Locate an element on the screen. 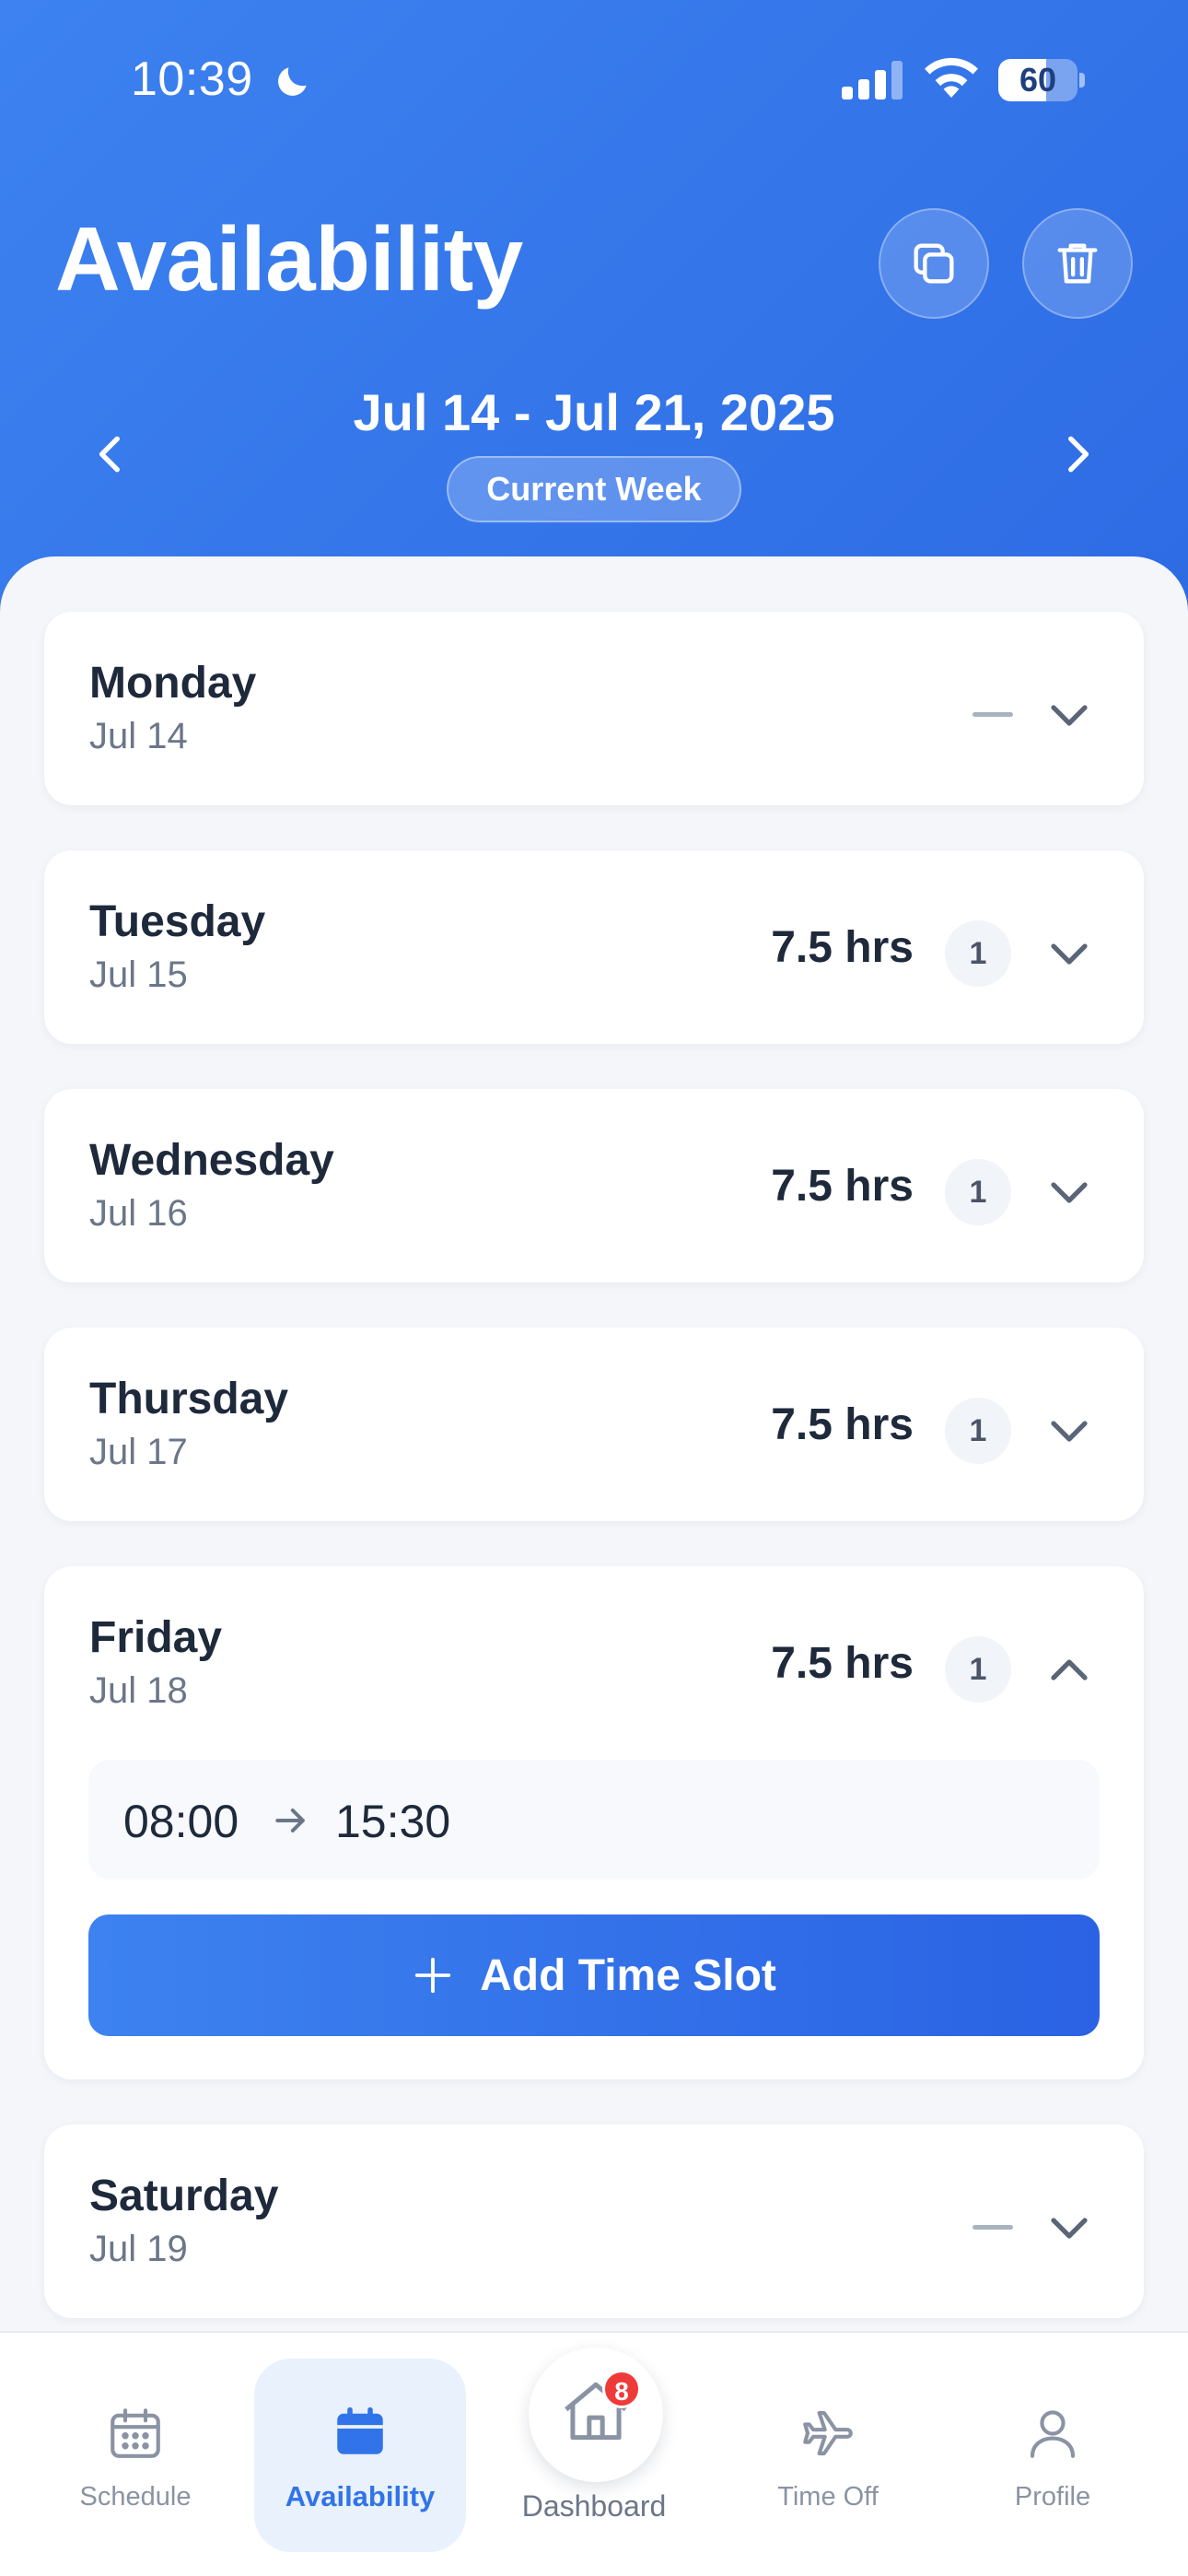 The height and width of the screenshot is (2576, 1188). tab-profile: Profile is located at coordinates (1052, 2457).